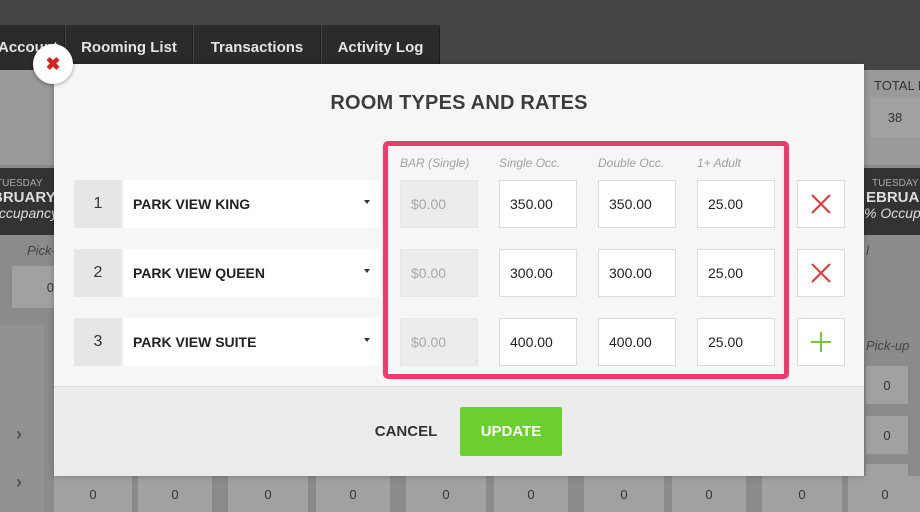  I want to click on column-header-adult: 1+ Adult, so click(719, 163).